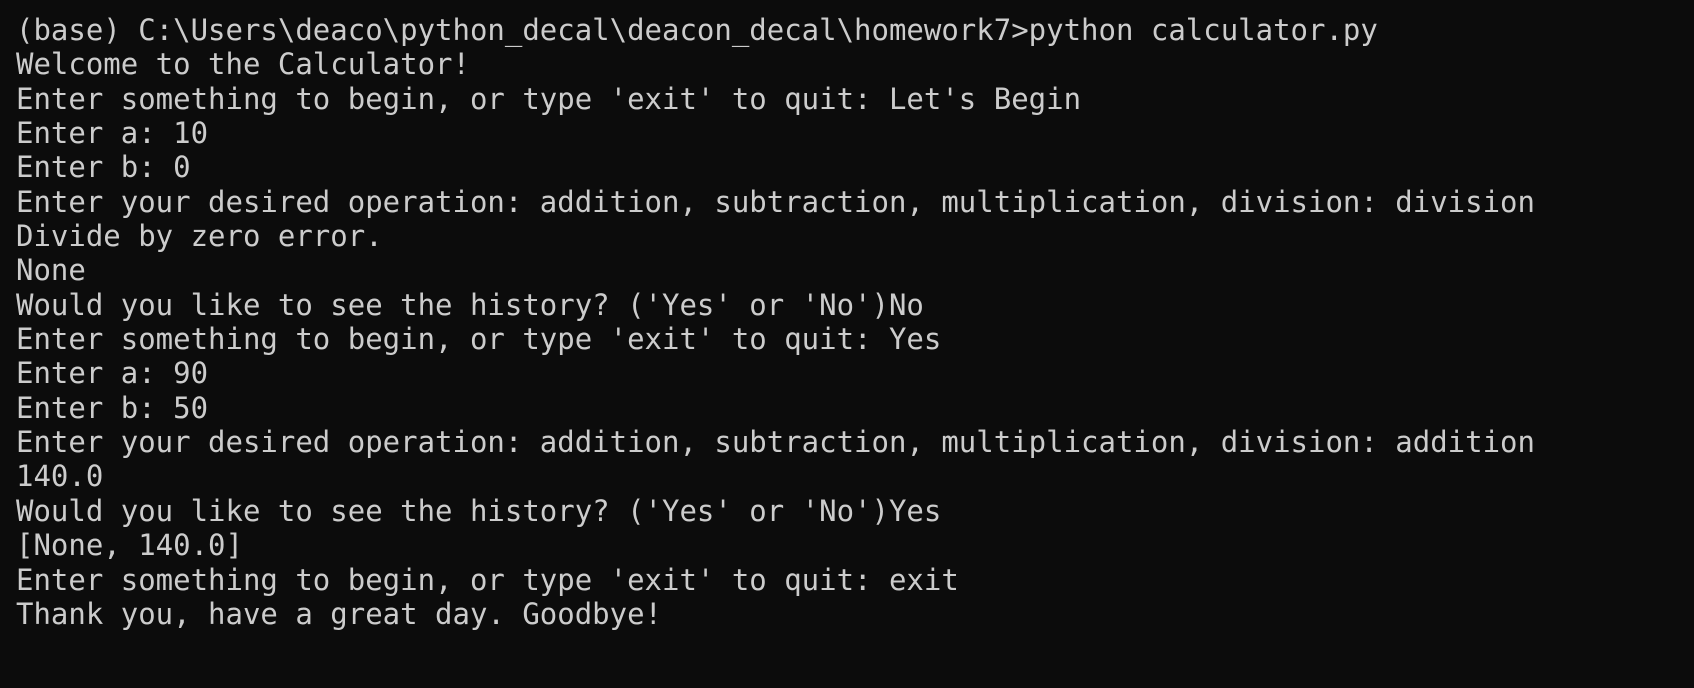  I want to click on output-line: Enter b: 0, so click(103, 167).